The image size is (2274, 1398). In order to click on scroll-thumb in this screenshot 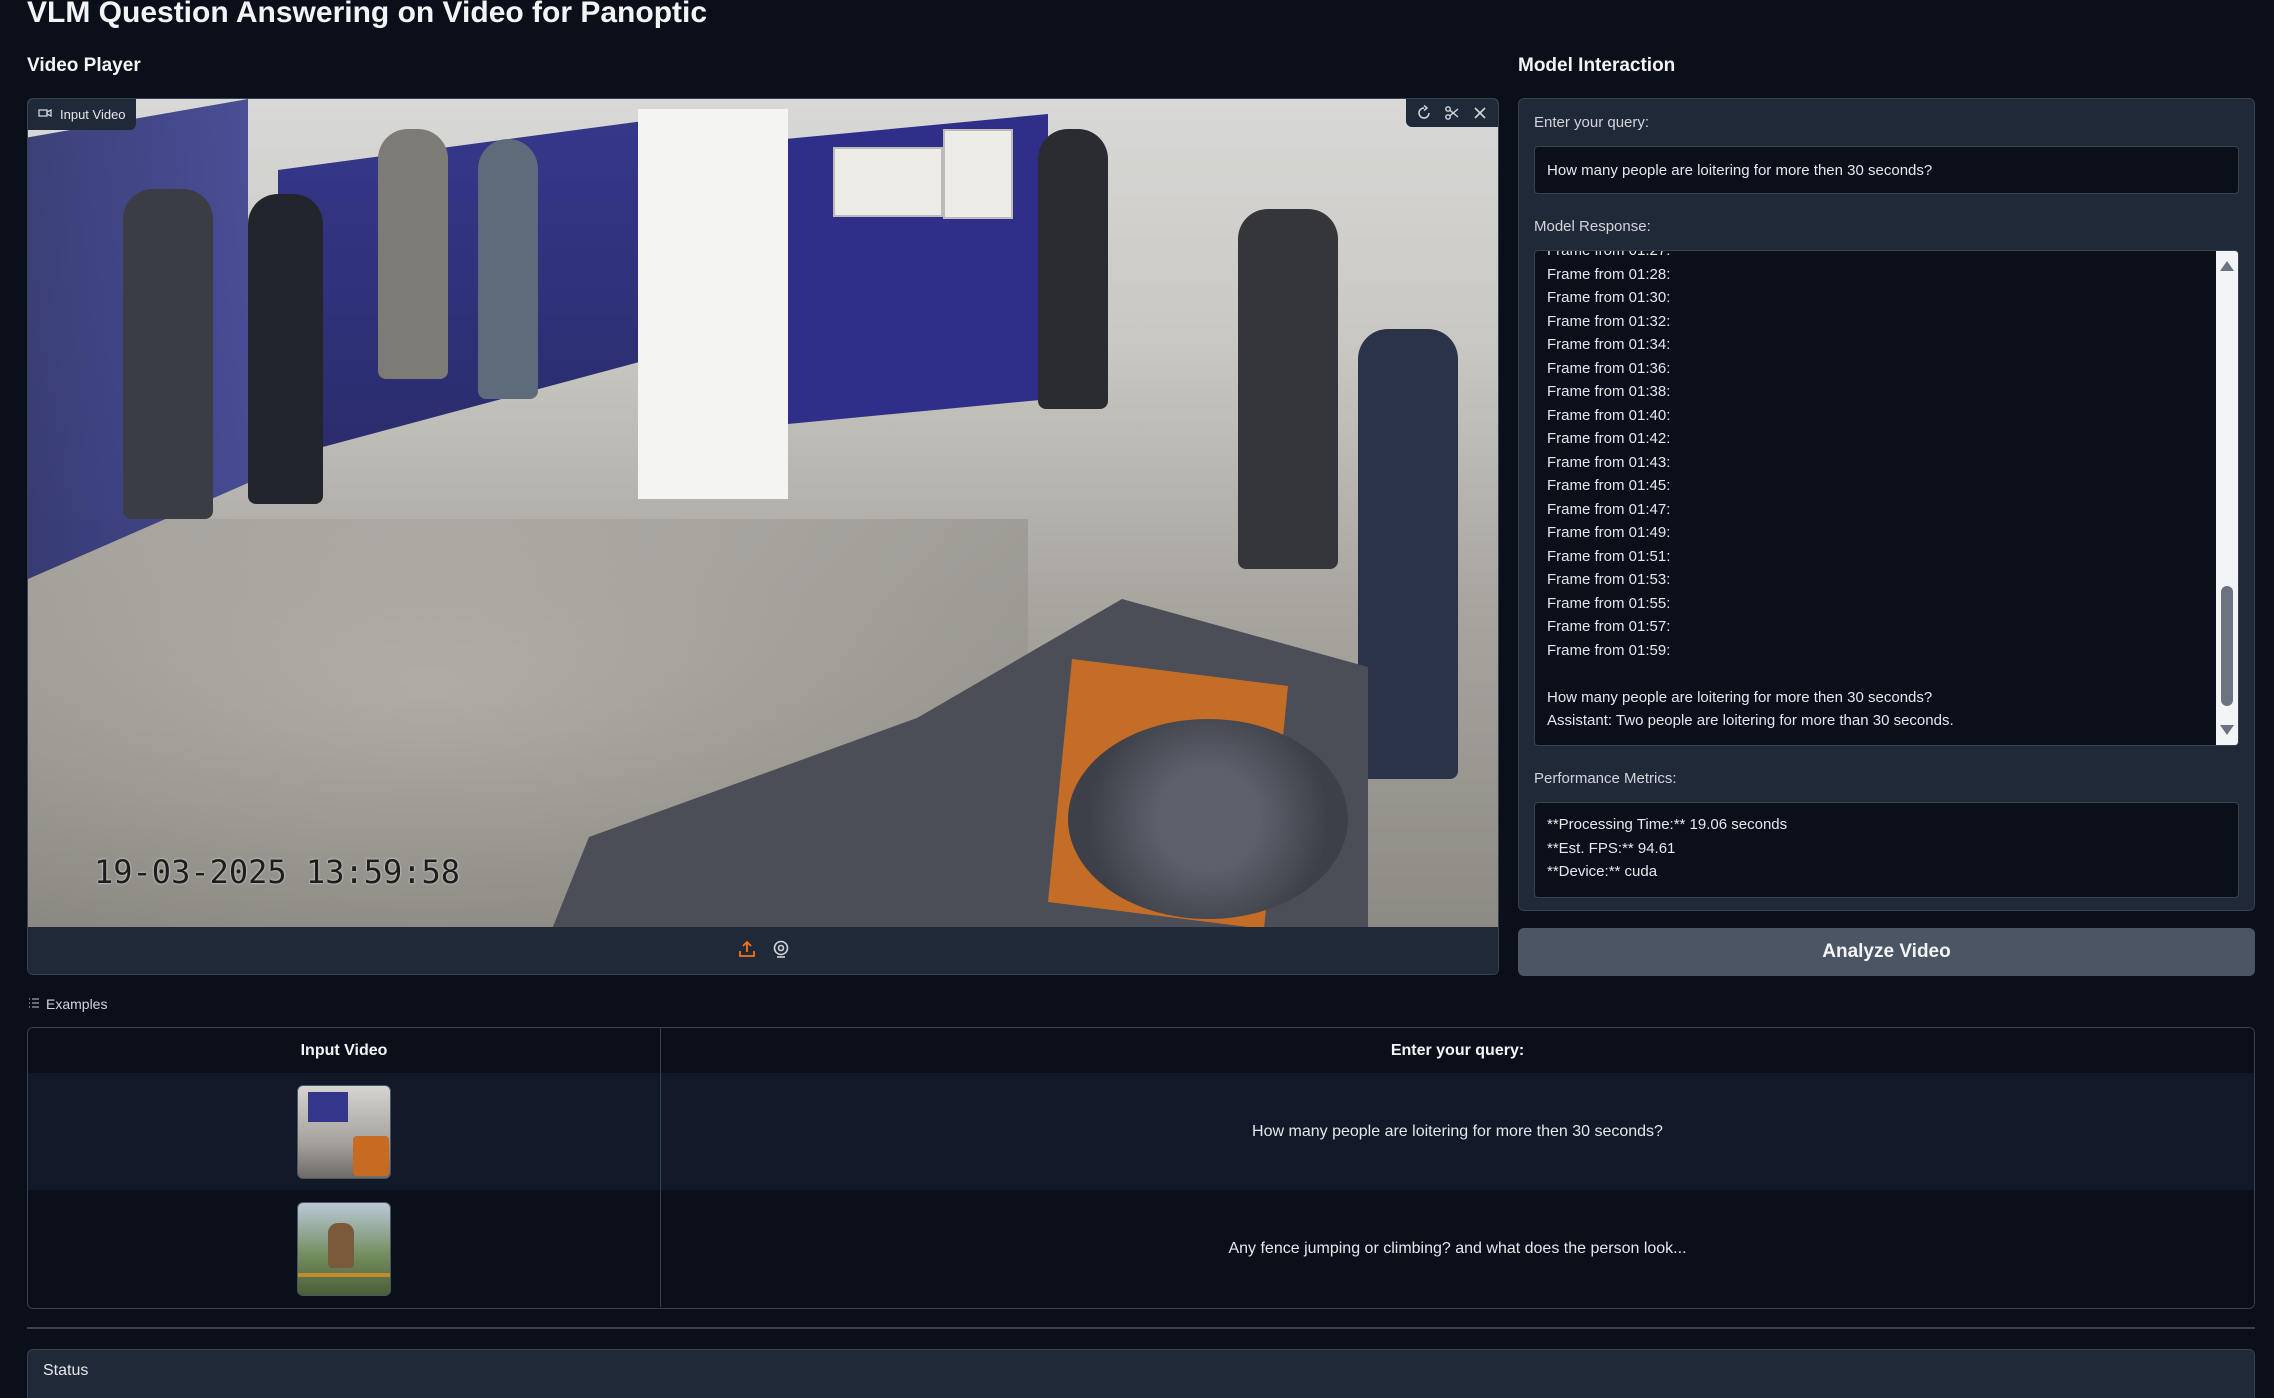, I will do `click(2227, 646)`.